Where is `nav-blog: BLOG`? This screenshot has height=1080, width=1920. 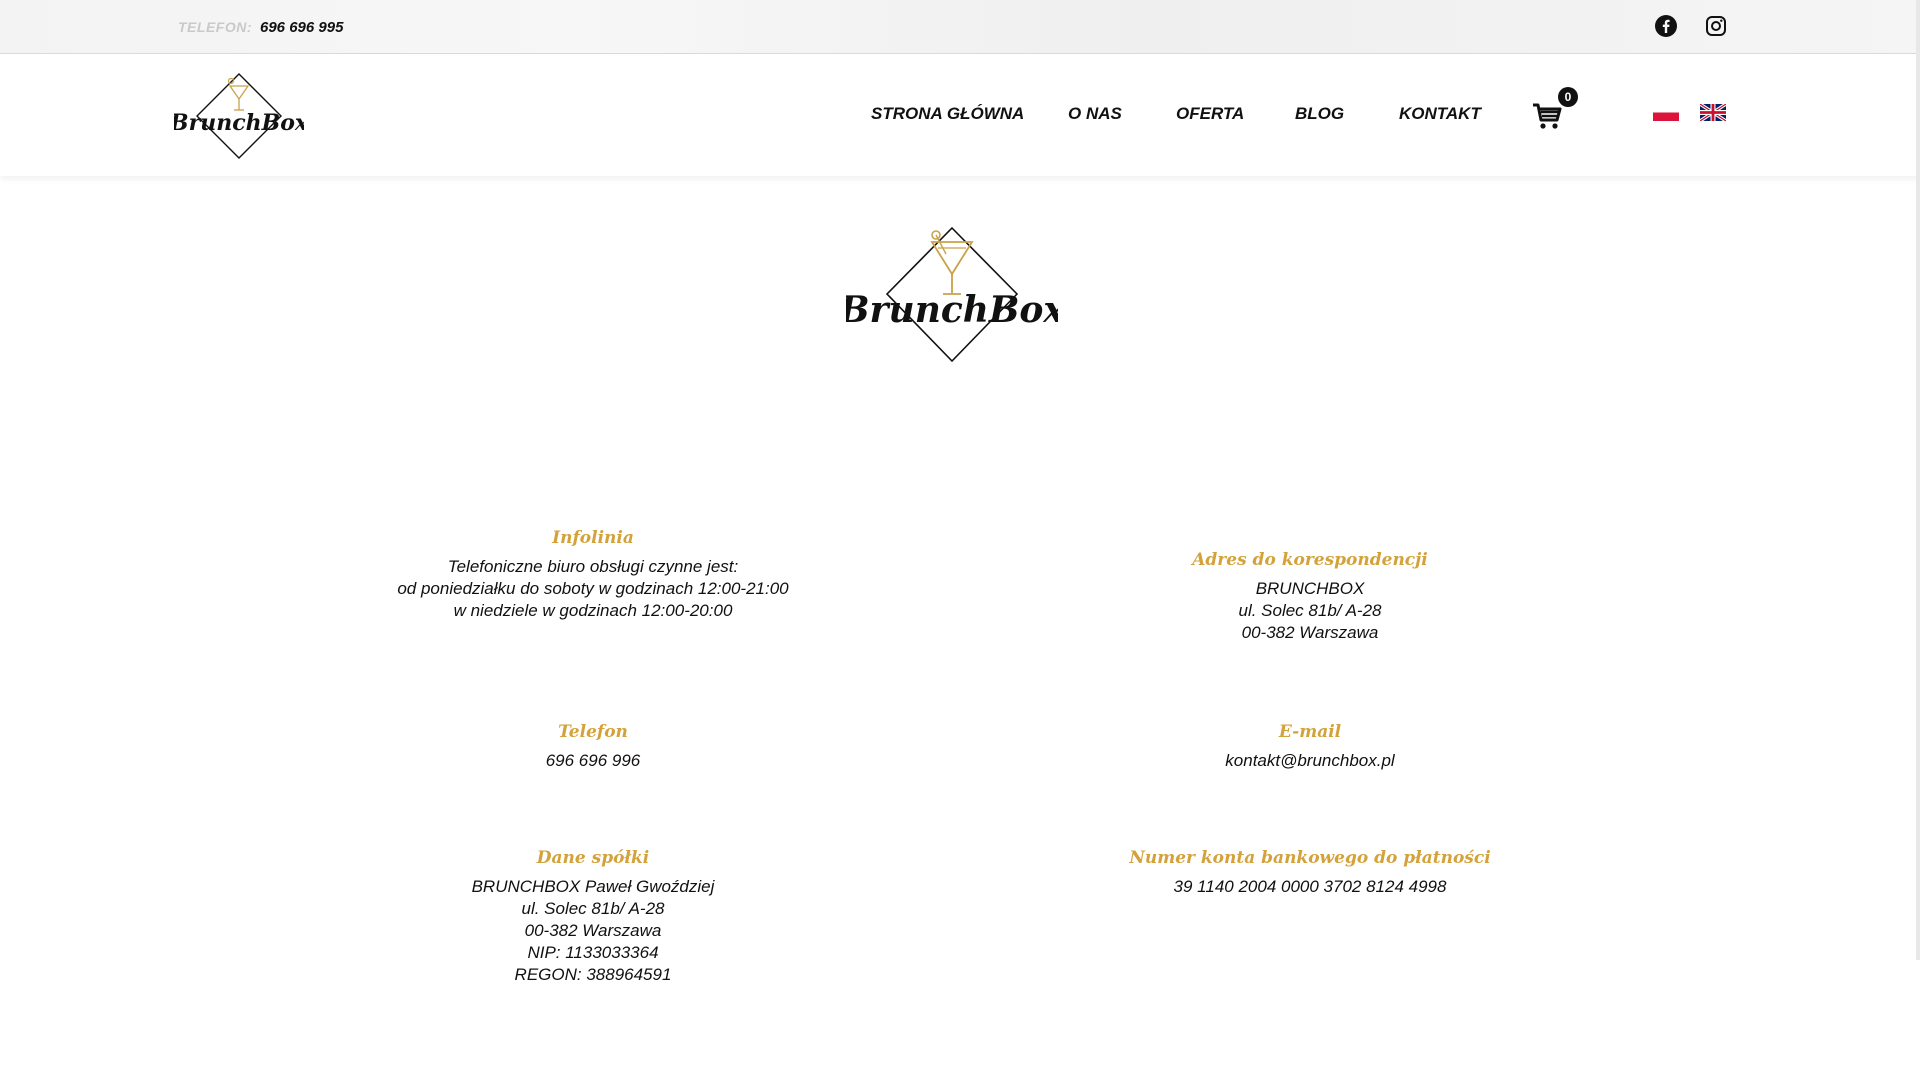 nav-blog: BLOG is located at coordinates (1319, 114).